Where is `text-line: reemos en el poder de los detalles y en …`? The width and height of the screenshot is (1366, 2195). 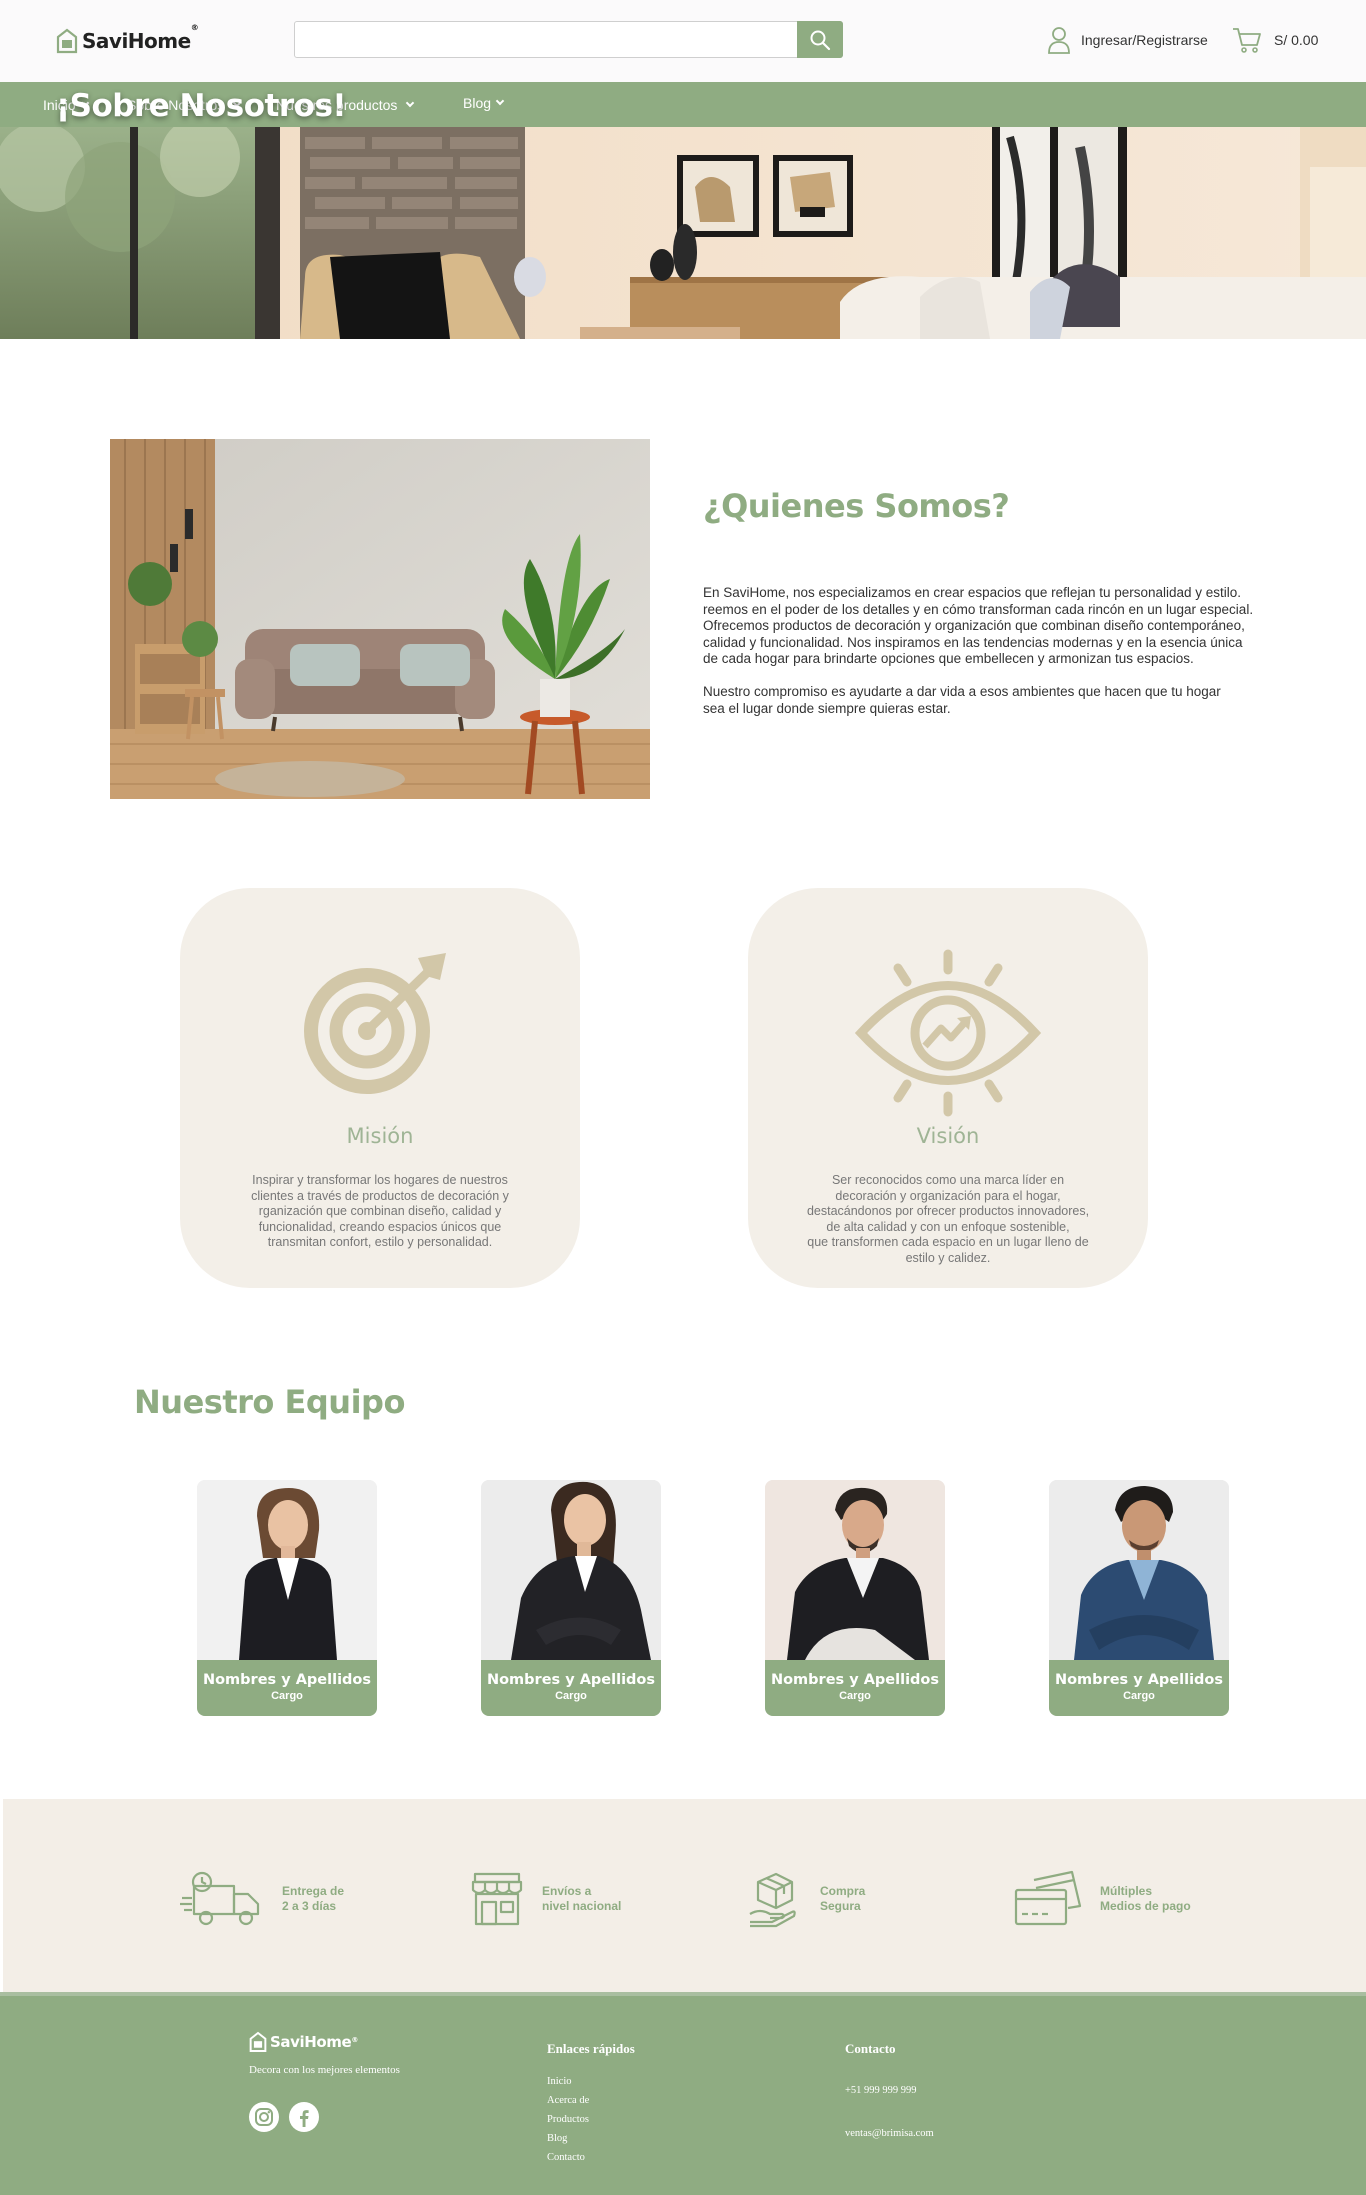 text-line: reemos en el poder de los detalles y en … is located at coordinates (978, 609).